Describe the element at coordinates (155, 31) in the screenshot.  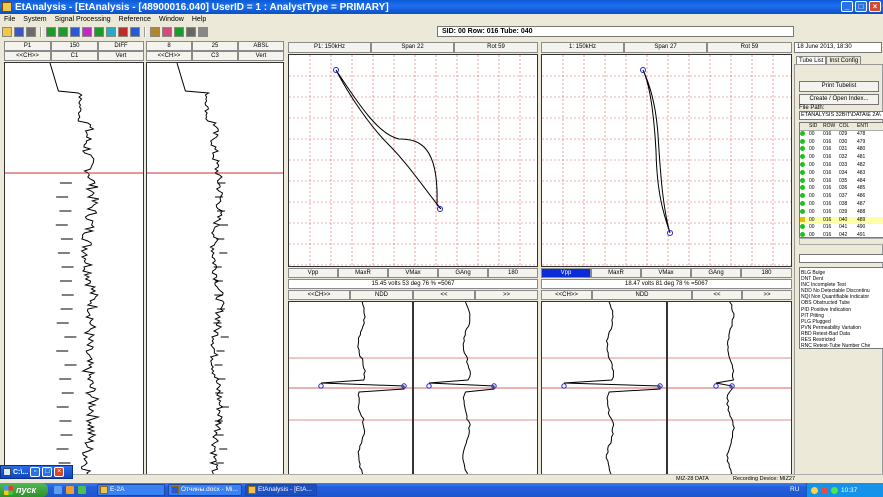
I see `chart-icon` at that location.